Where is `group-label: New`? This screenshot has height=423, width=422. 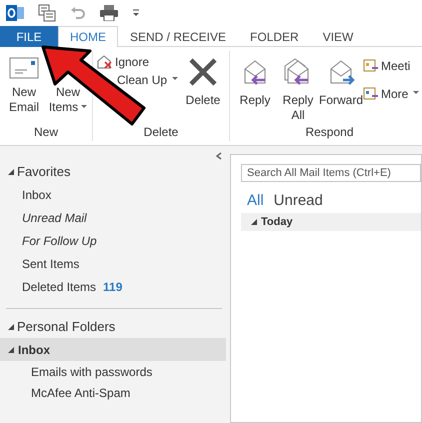
group-label: New is located at coordinates (45, 133).